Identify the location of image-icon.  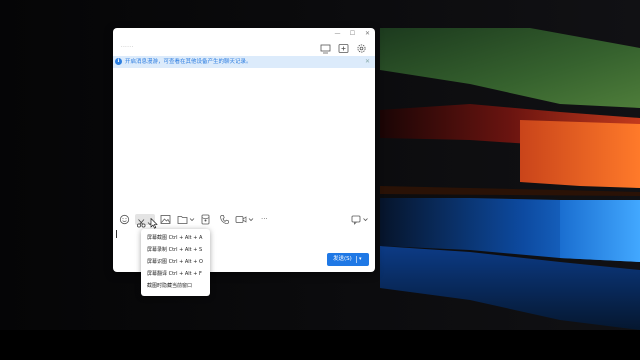
(165, 219).